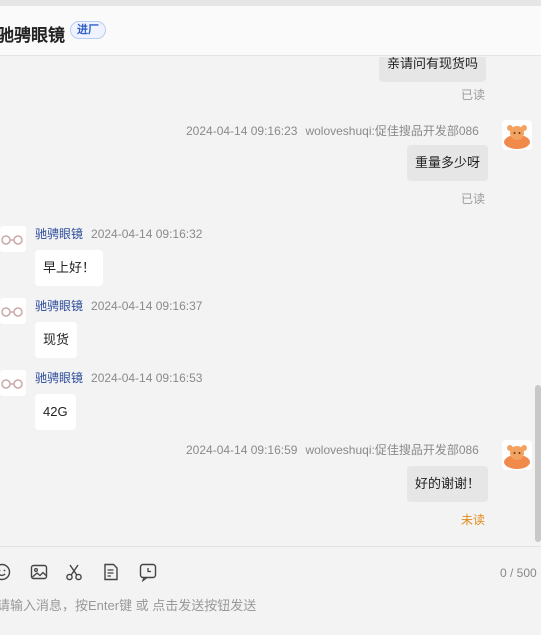  I want to click on chat-header: 驰骋眼镜 进厂, so click(270, 31).